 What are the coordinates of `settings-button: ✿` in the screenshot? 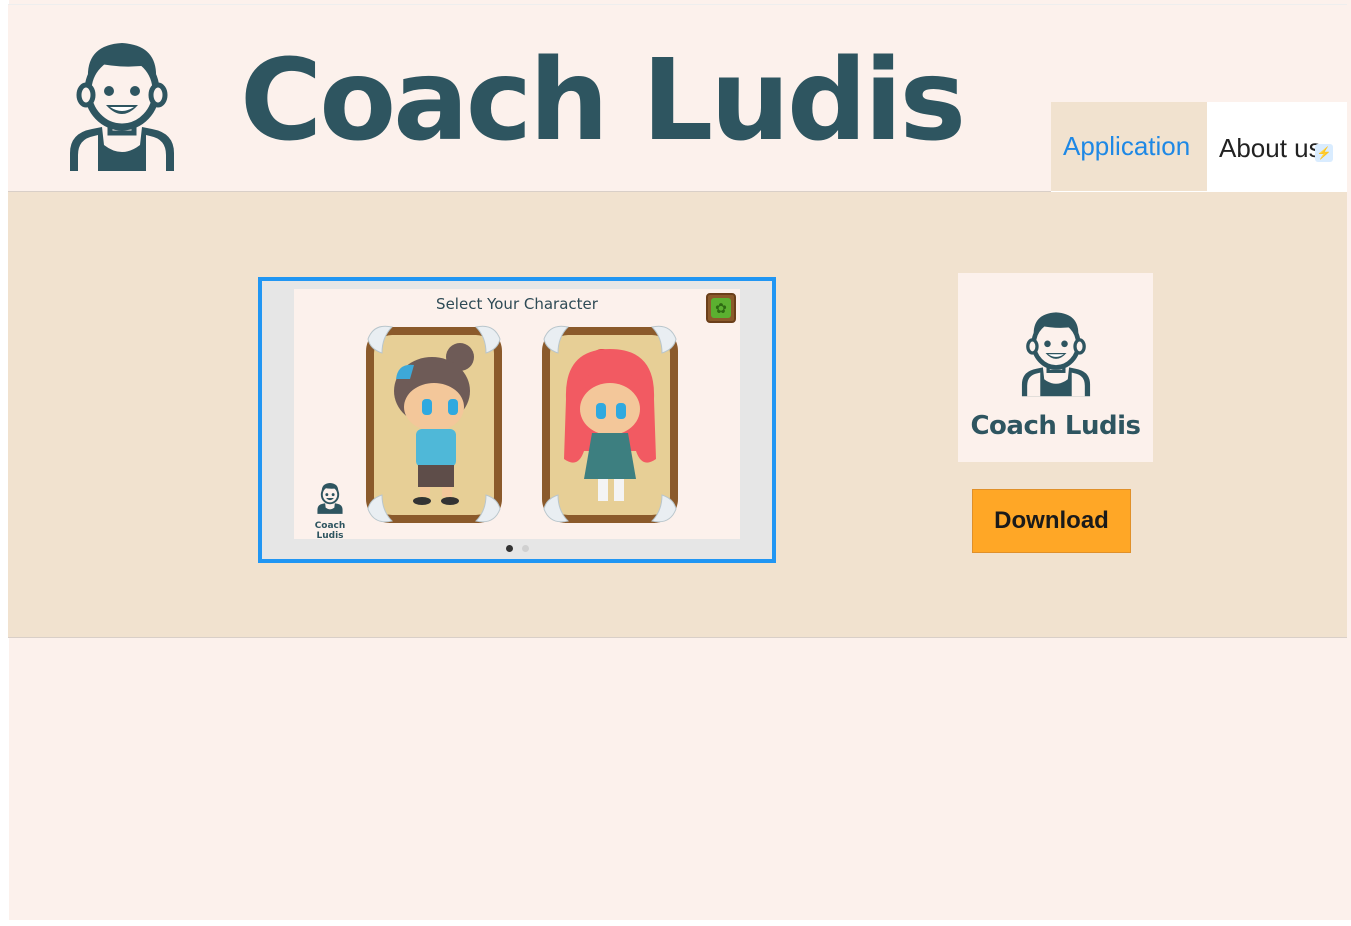 It's located at (721, 308).